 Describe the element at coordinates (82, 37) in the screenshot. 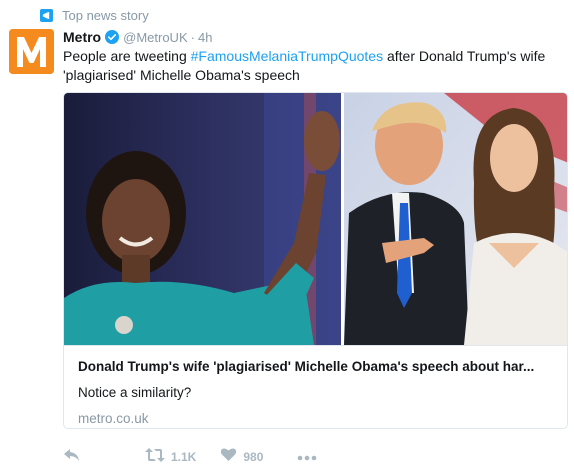

I see `author-name: Metro` at that location.